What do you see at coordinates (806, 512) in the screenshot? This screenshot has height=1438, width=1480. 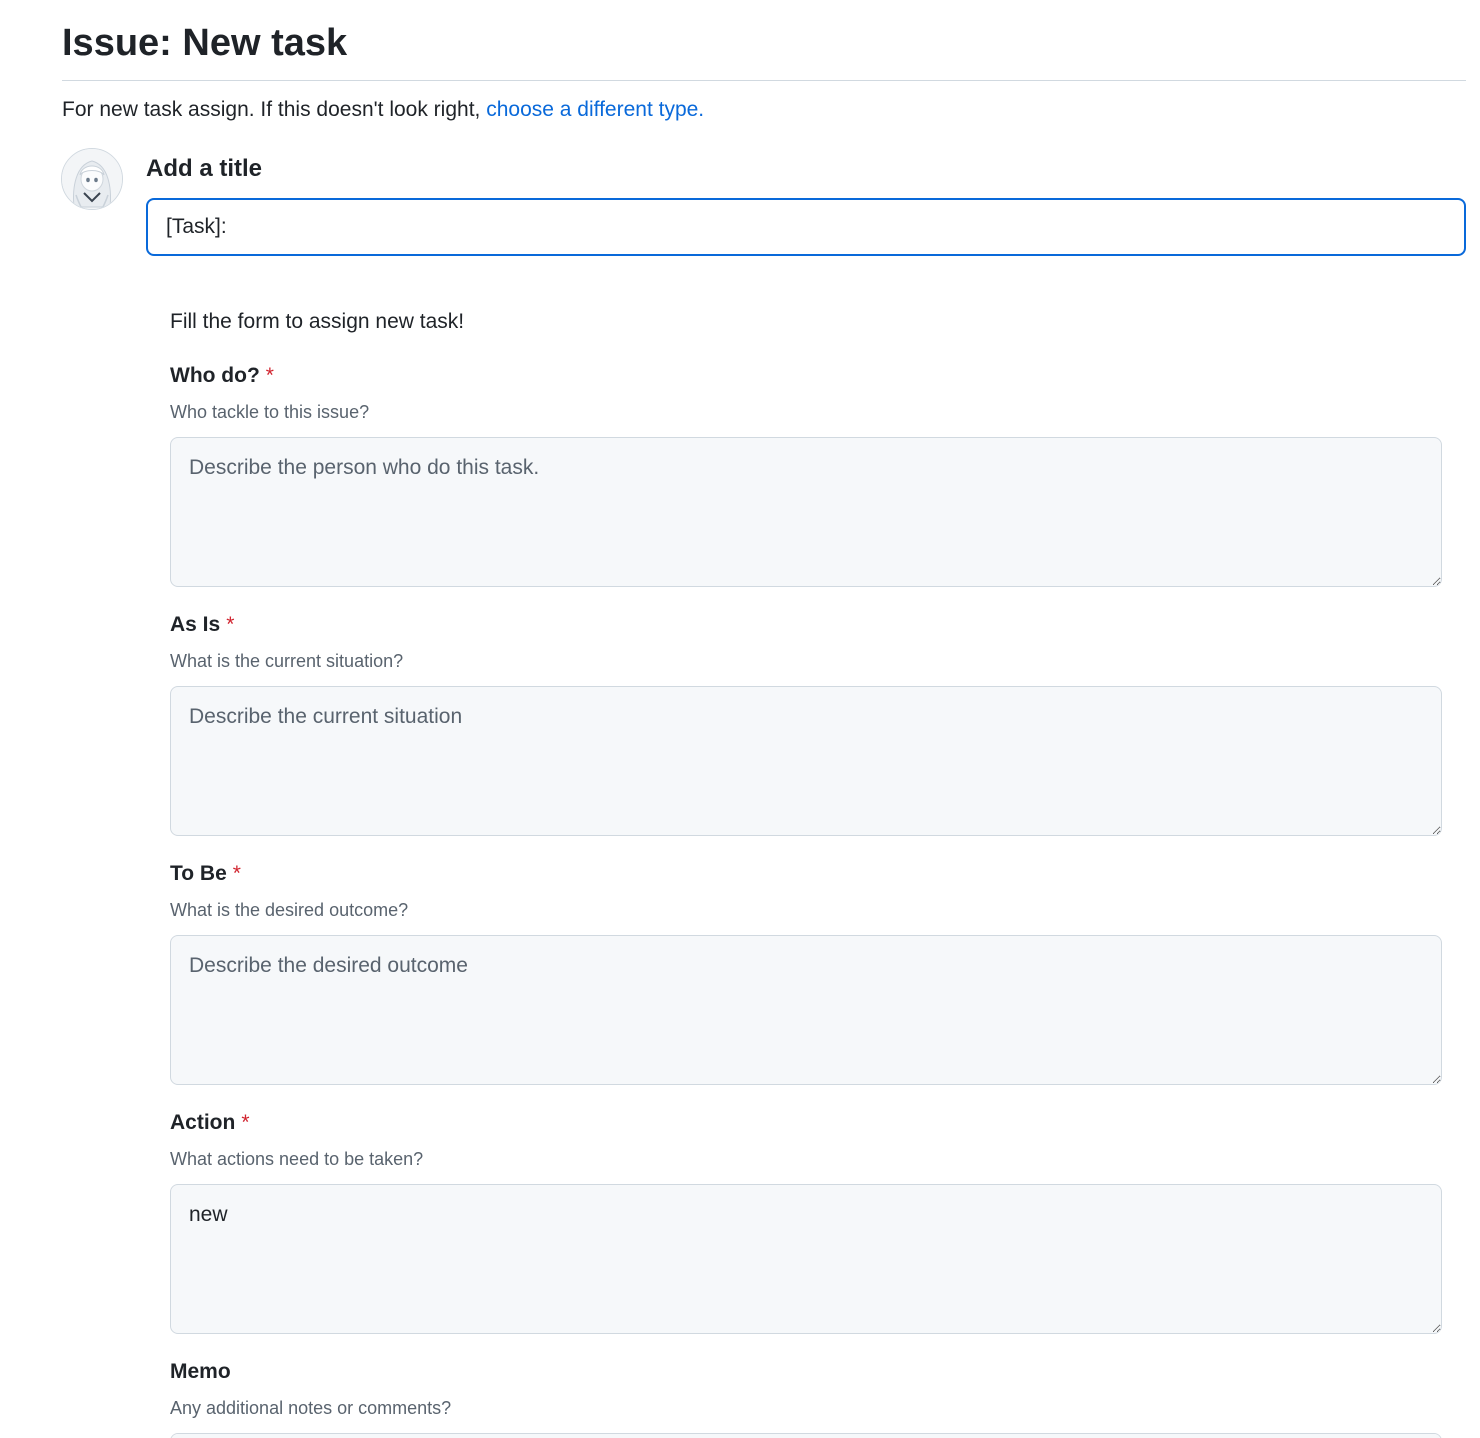 I see `who-do-textarea` at bounding box center [806, 512].